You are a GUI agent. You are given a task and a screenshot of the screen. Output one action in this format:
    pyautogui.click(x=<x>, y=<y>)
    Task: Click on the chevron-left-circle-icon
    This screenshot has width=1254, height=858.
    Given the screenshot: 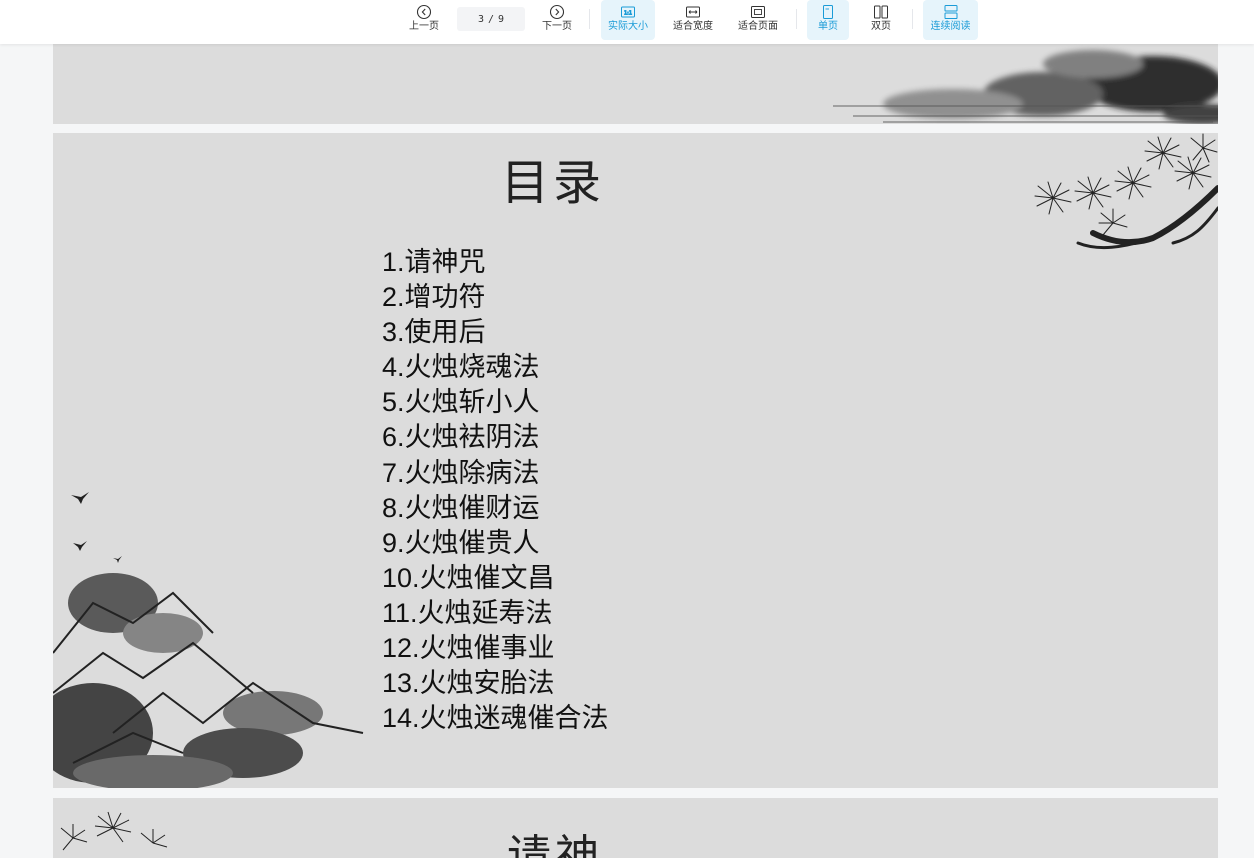 What is the action you would take?
    pyautogui.click(x=424, y=12)
    